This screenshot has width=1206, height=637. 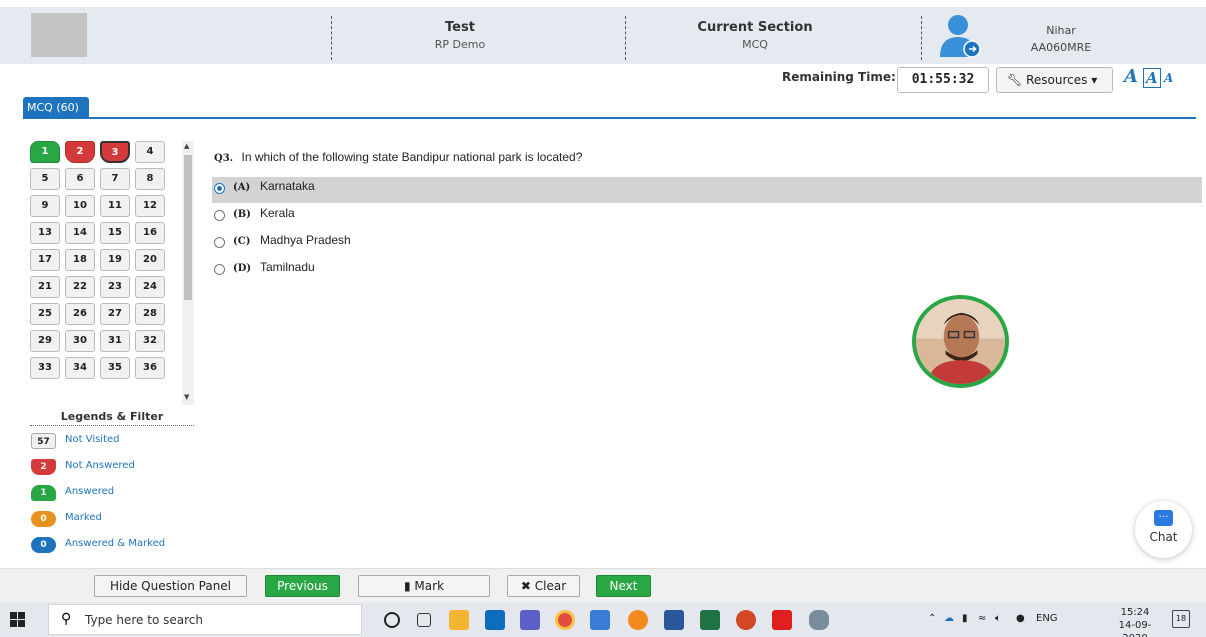 What do you see at coordinates (219, 188) in the screenshot?
I see `option-a-radio` at bounding box center [219, 188].